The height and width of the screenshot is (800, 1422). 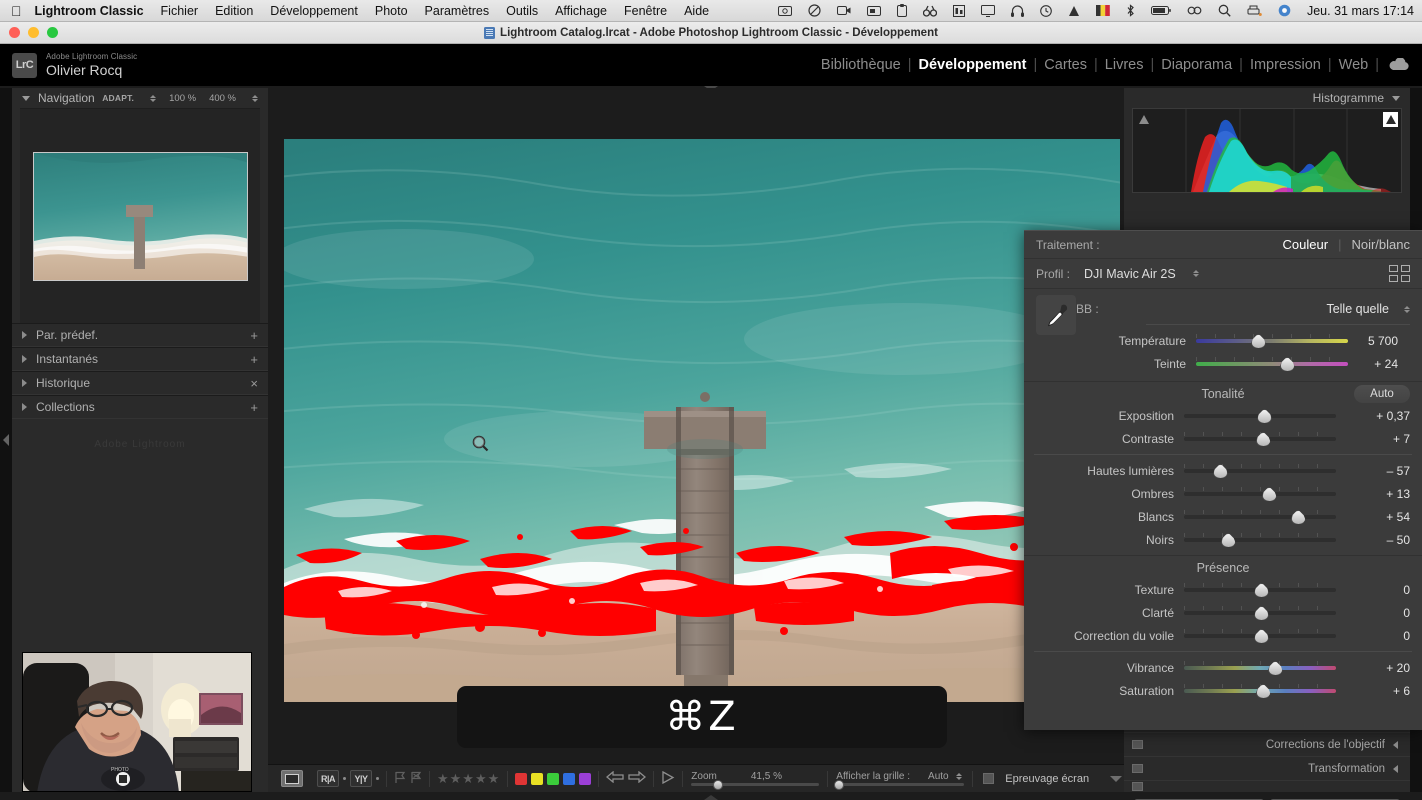 What do you see at coordinates (1373, 613) in the screenshot?
I see `slider-value-clarity: 0` at bounding box center [1373, 613].